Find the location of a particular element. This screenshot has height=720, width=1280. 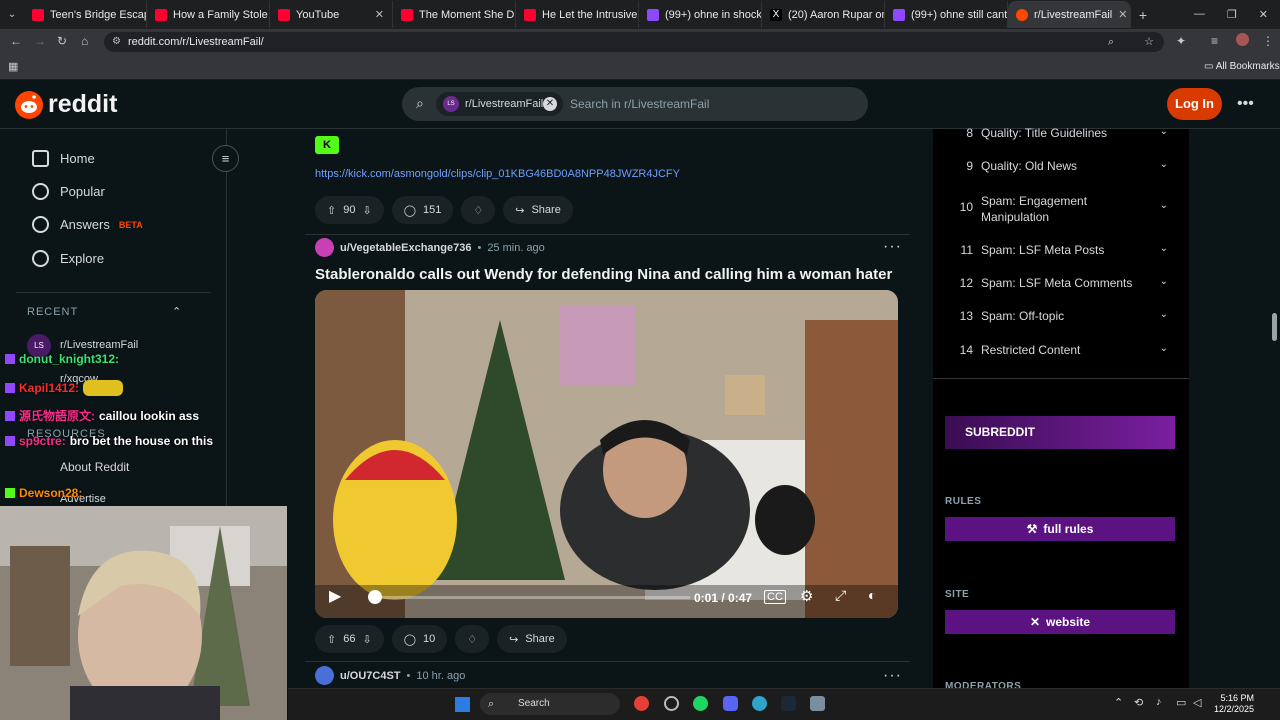

zoom-icon: ⌕ is located at coordinates (1111, 42).